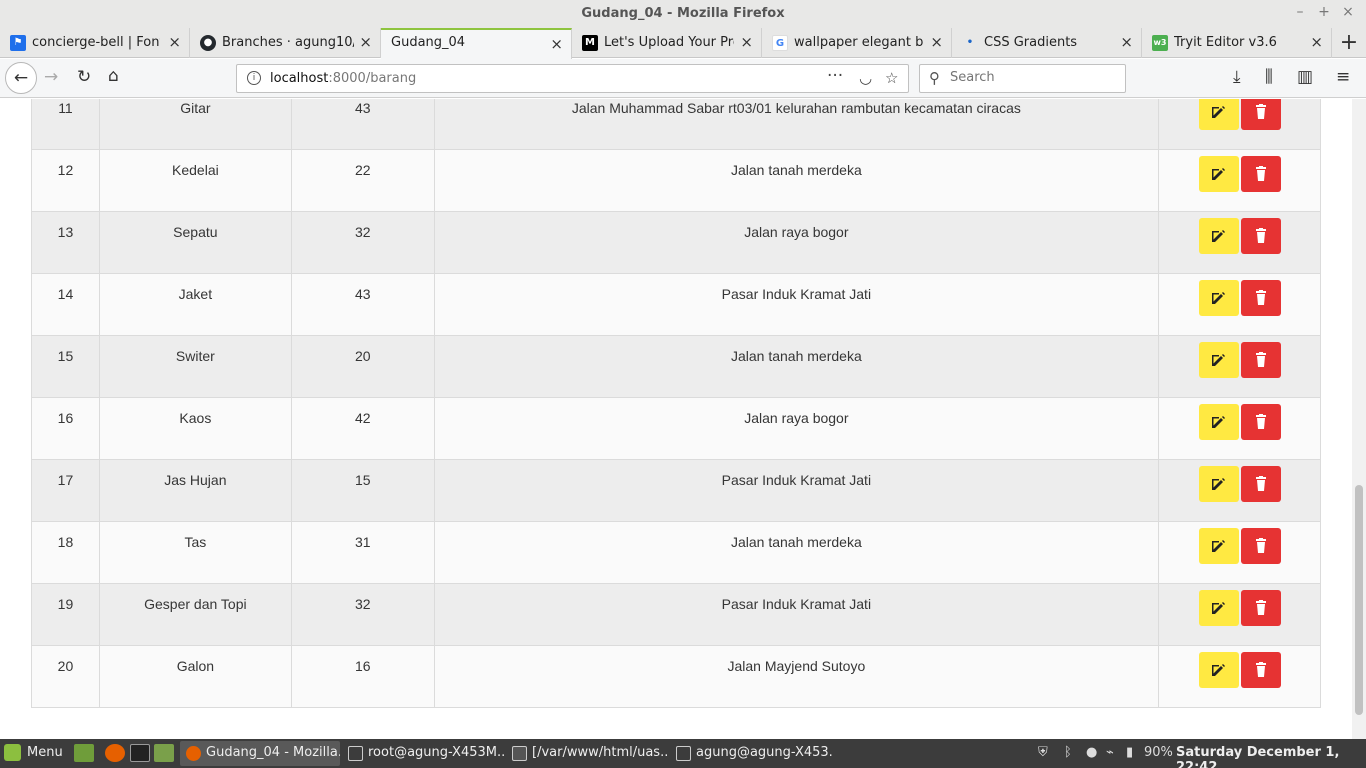  I want to click on home-icon: ⌂, so click(113, 76).